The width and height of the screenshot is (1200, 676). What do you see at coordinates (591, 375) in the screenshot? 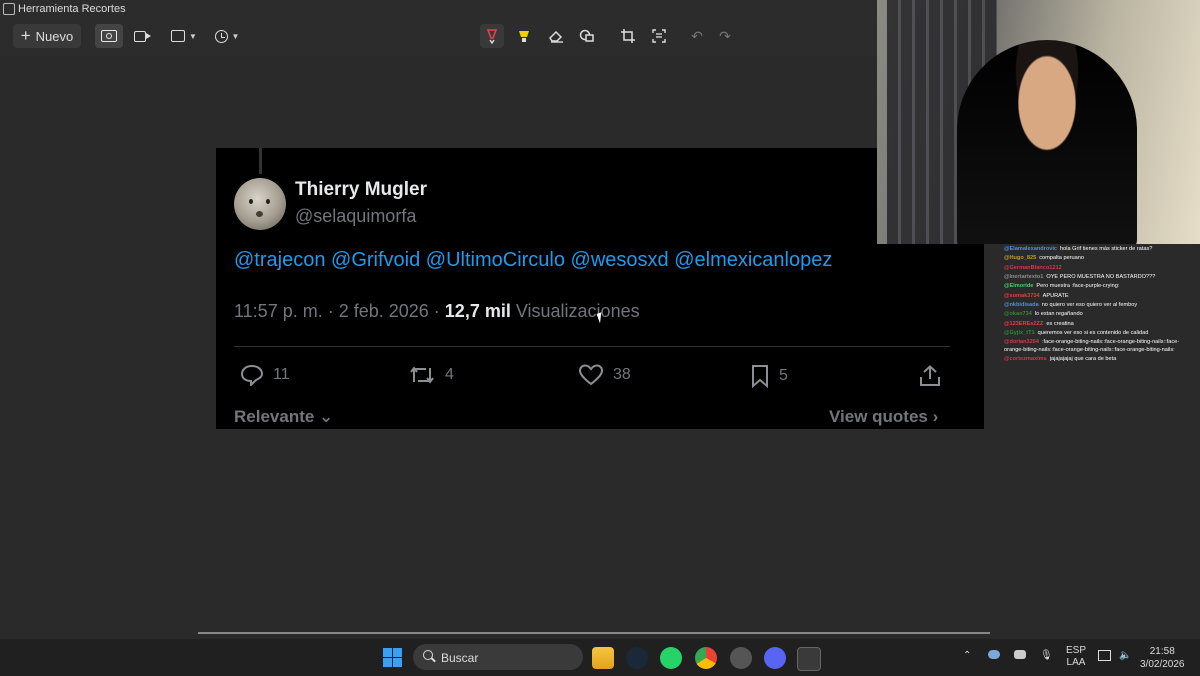
I see `heart-icon` at bounding box center [591, 375].